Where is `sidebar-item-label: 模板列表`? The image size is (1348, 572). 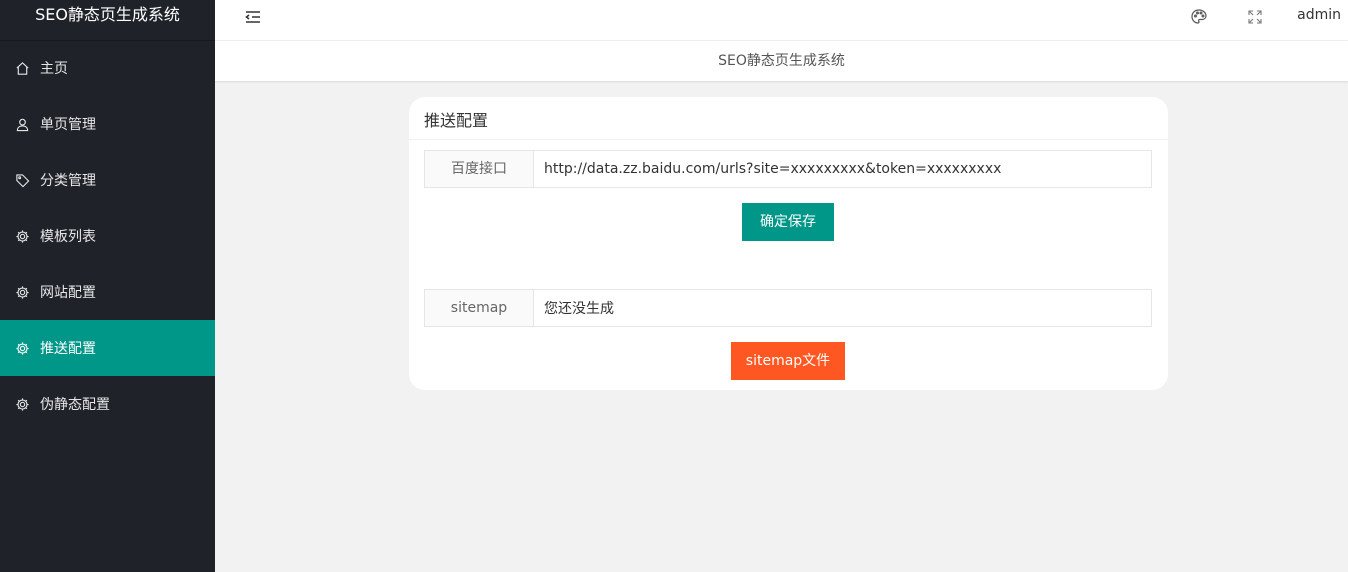
sidebar-item-label: 模板列表 is located at coordinates (68, 237).